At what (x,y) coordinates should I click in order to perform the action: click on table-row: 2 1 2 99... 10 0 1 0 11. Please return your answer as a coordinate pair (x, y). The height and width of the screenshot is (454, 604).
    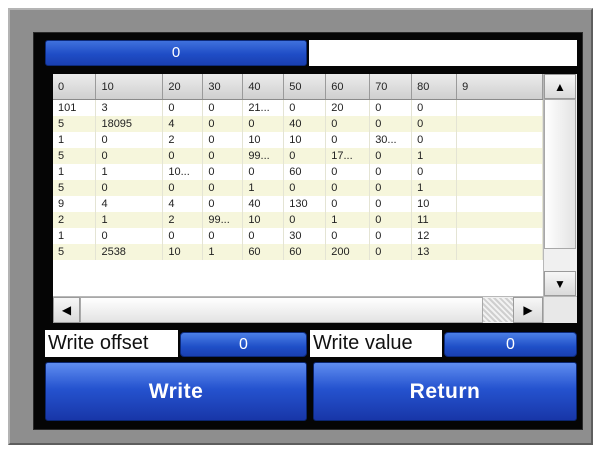
    Looking at the image, I should click on (298, 220).